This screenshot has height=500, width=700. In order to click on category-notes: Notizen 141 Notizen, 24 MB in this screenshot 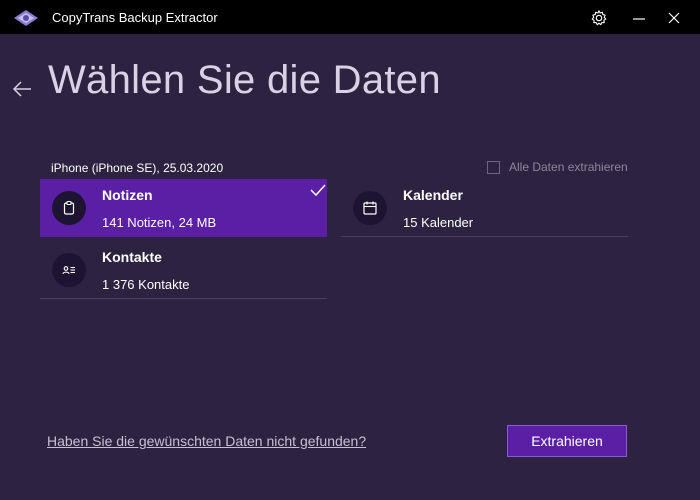, I will do `click(183, 208)`.